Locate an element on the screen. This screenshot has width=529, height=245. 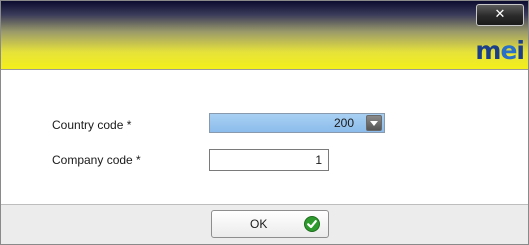
country-code-label: Country code * is located at coordinates (92, 125).